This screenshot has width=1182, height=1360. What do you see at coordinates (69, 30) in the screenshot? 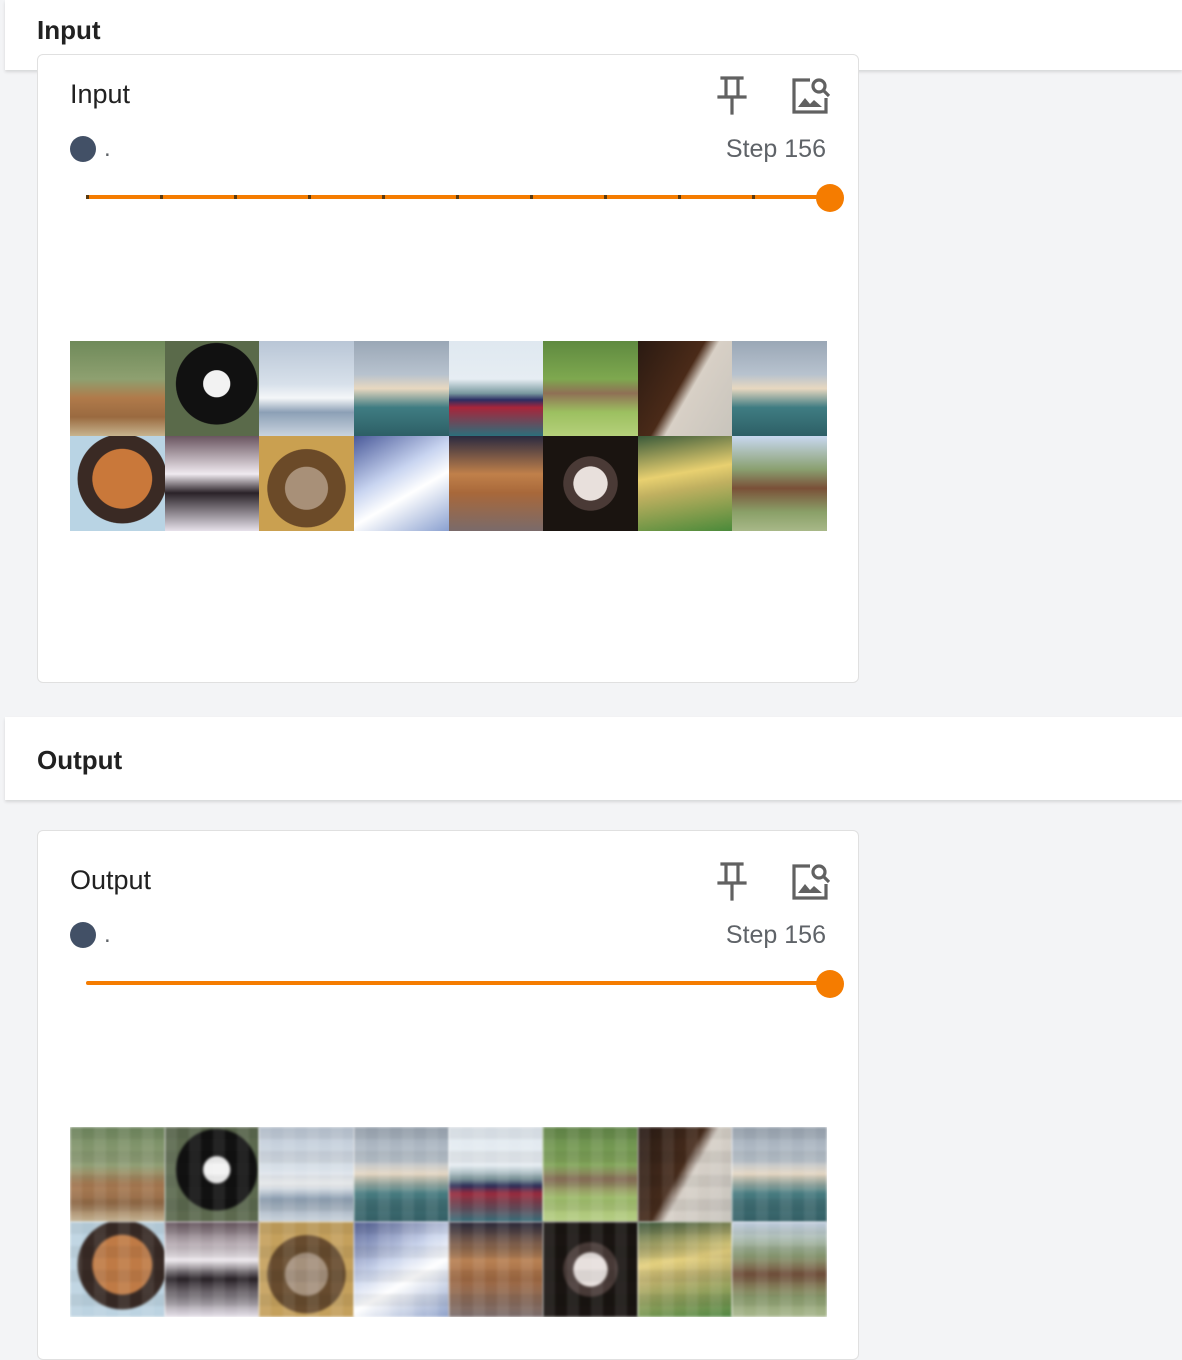
I see `section-header-title: Input` at bounding box center [69, 30].